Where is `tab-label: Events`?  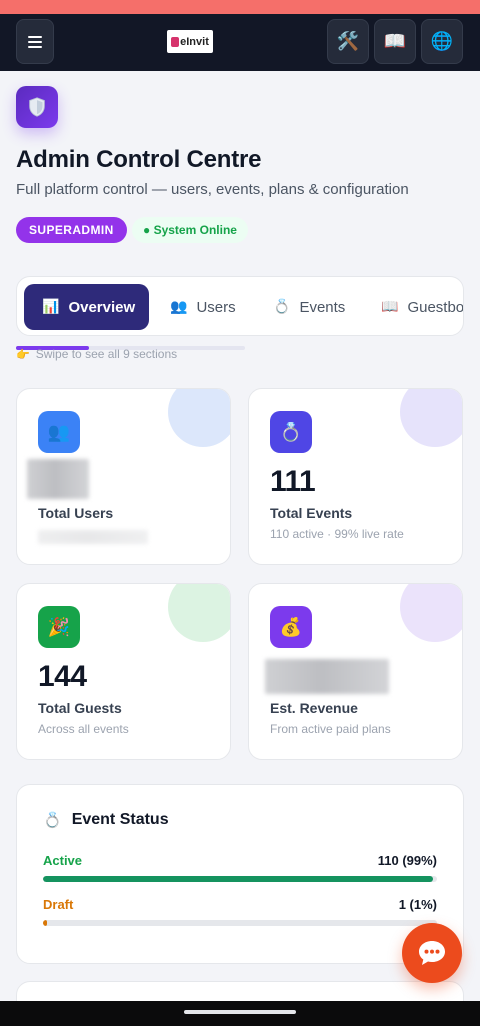
tab-label: Events is located at coordinates (322, 307).